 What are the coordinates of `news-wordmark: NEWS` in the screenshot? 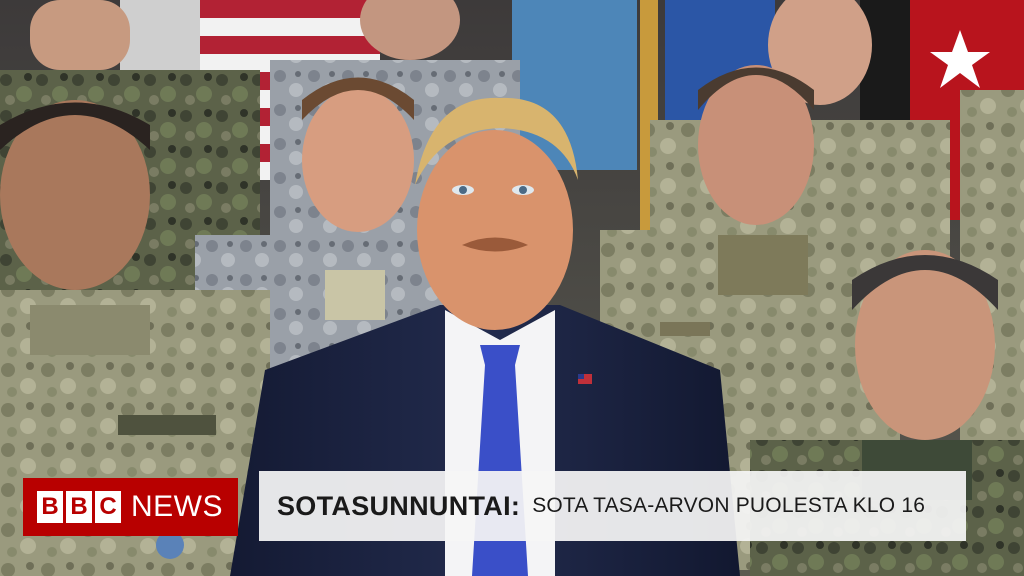 It's located at (177, 506).